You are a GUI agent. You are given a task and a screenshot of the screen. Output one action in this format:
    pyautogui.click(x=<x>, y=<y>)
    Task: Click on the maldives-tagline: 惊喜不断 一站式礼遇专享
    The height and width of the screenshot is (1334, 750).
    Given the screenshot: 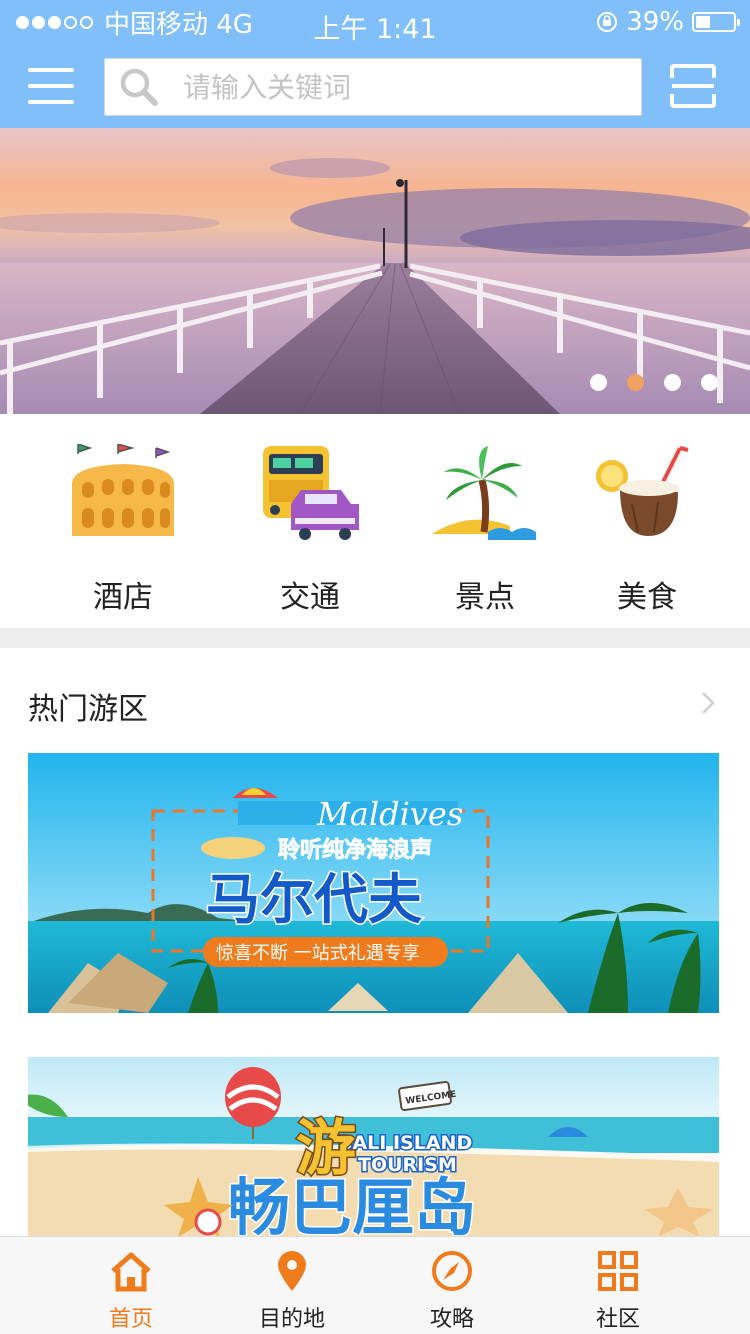 What is the action you would take?
    pyautogui.click(x=318, y=953)
    